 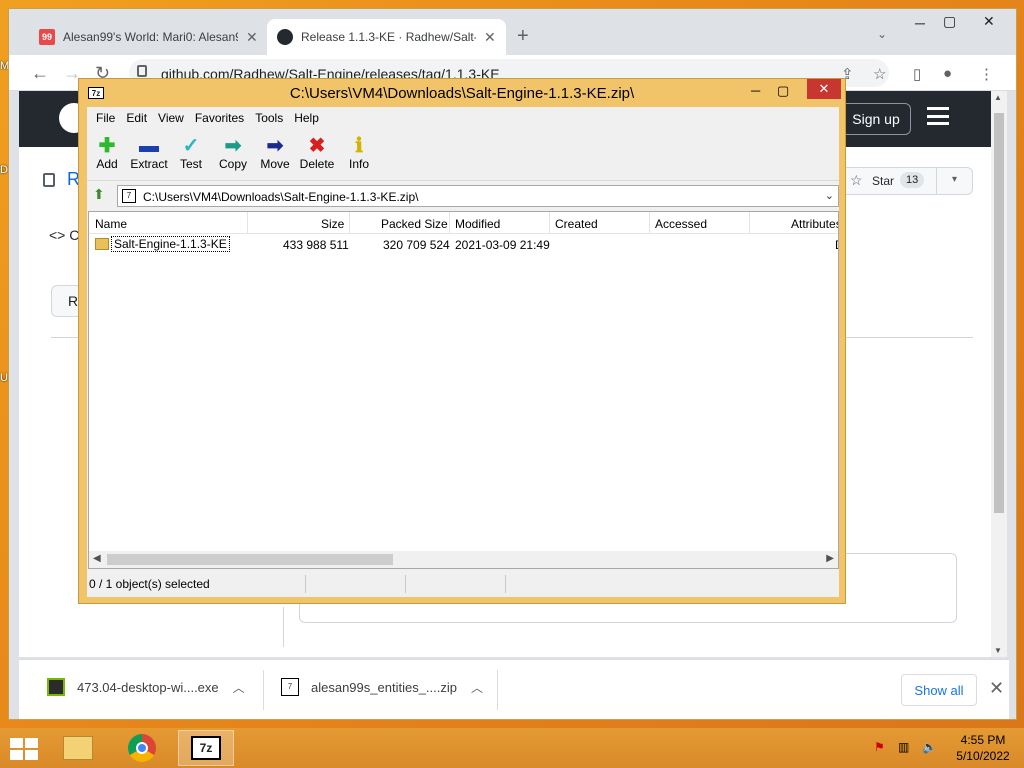 I want to click on bookmark-star-icon: ☆, so click(x=879, y=74).